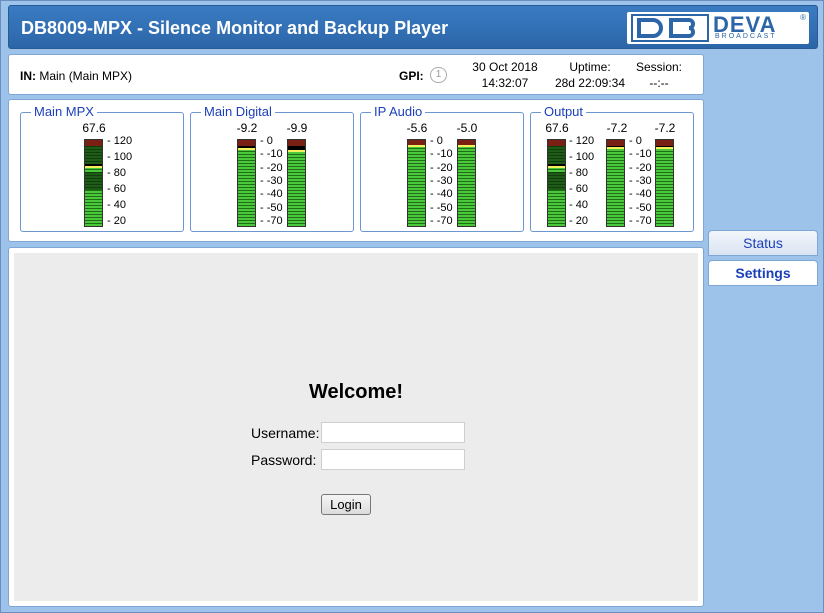 The image size is (824, 613). What do you see at coordinates (670, 28) in the screenshot?
I see `db-logo-icon` at bounding box center [670, 28].